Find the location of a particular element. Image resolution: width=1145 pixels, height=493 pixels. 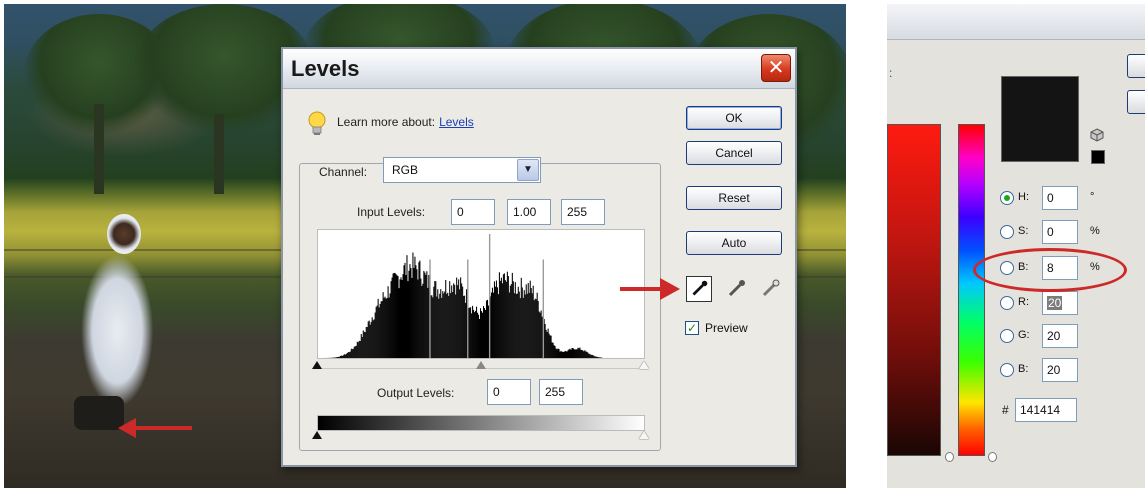

green-input: 20 is located at coordinates (1060, 336).